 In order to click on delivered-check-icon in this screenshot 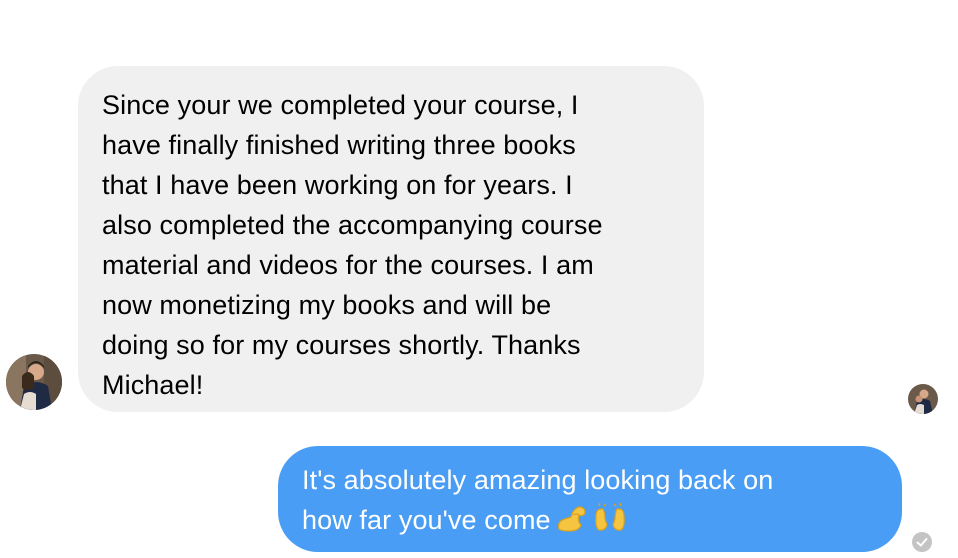, I will do `click(922, 542)`.